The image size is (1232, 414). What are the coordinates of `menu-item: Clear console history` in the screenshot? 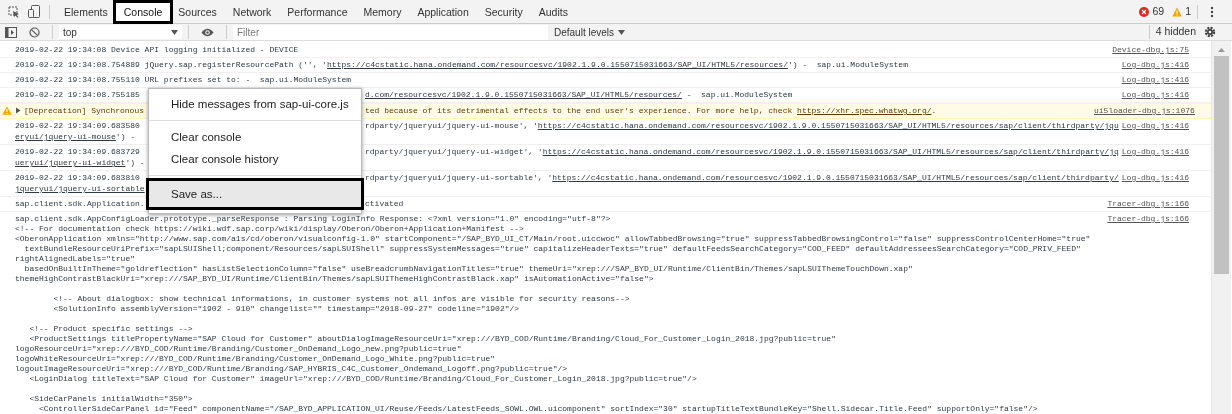 It's located at (255, 159).